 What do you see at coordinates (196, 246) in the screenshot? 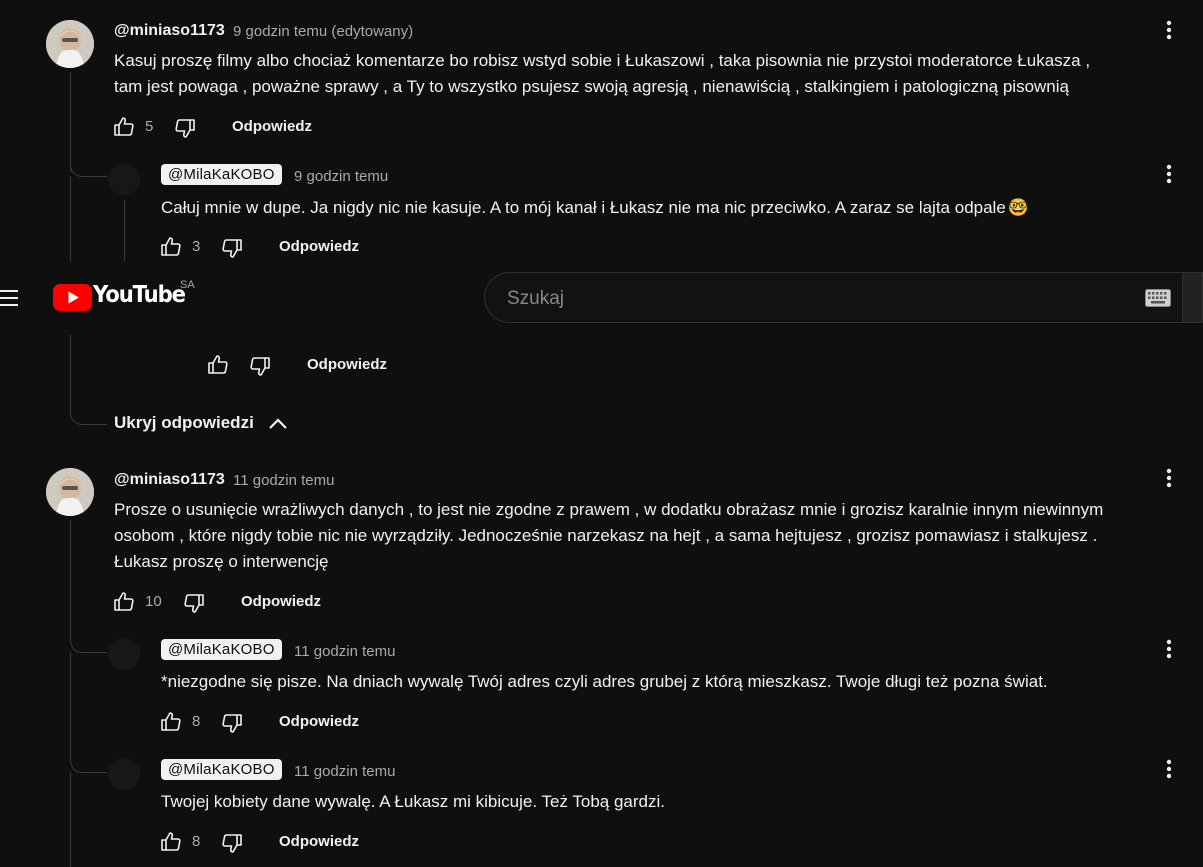
I see `like-count: 3` at bounding box center [196, 246].